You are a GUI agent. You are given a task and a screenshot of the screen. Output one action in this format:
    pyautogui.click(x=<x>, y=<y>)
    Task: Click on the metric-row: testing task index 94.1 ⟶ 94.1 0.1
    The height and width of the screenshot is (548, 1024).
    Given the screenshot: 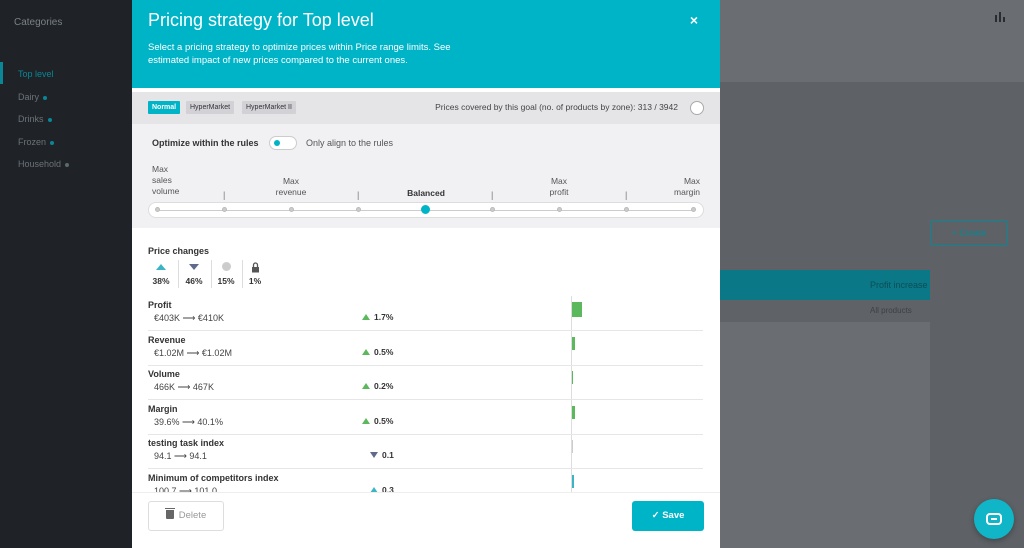 What is the action you would take?
    pyautogui.click(x=425, y=451)
    